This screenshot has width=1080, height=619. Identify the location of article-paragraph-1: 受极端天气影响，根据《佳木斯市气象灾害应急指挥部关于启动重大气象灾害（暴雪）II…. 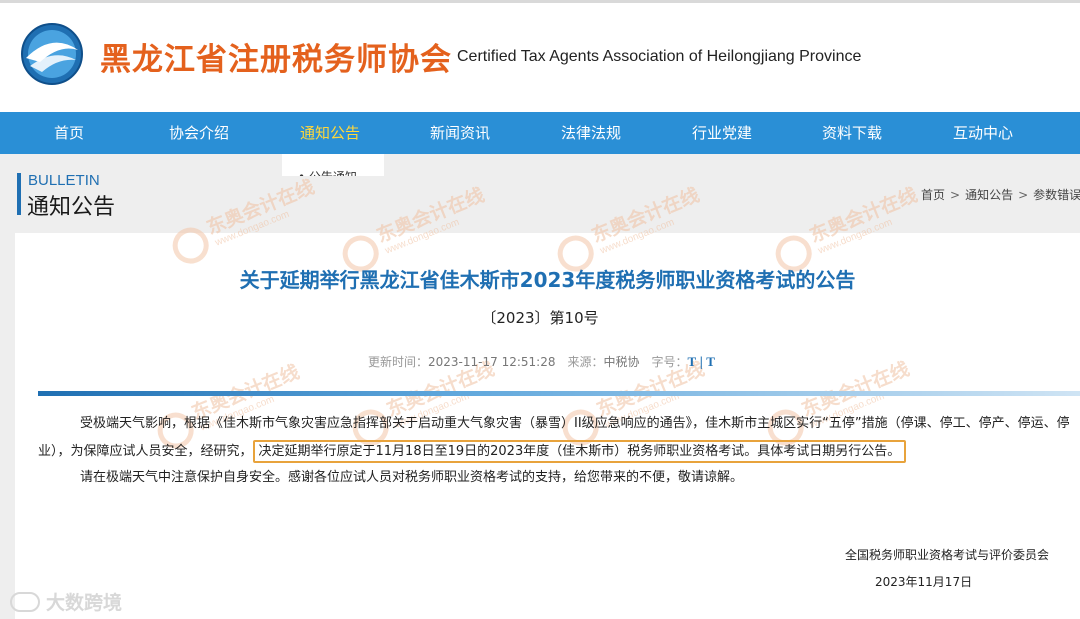
(575, 423).